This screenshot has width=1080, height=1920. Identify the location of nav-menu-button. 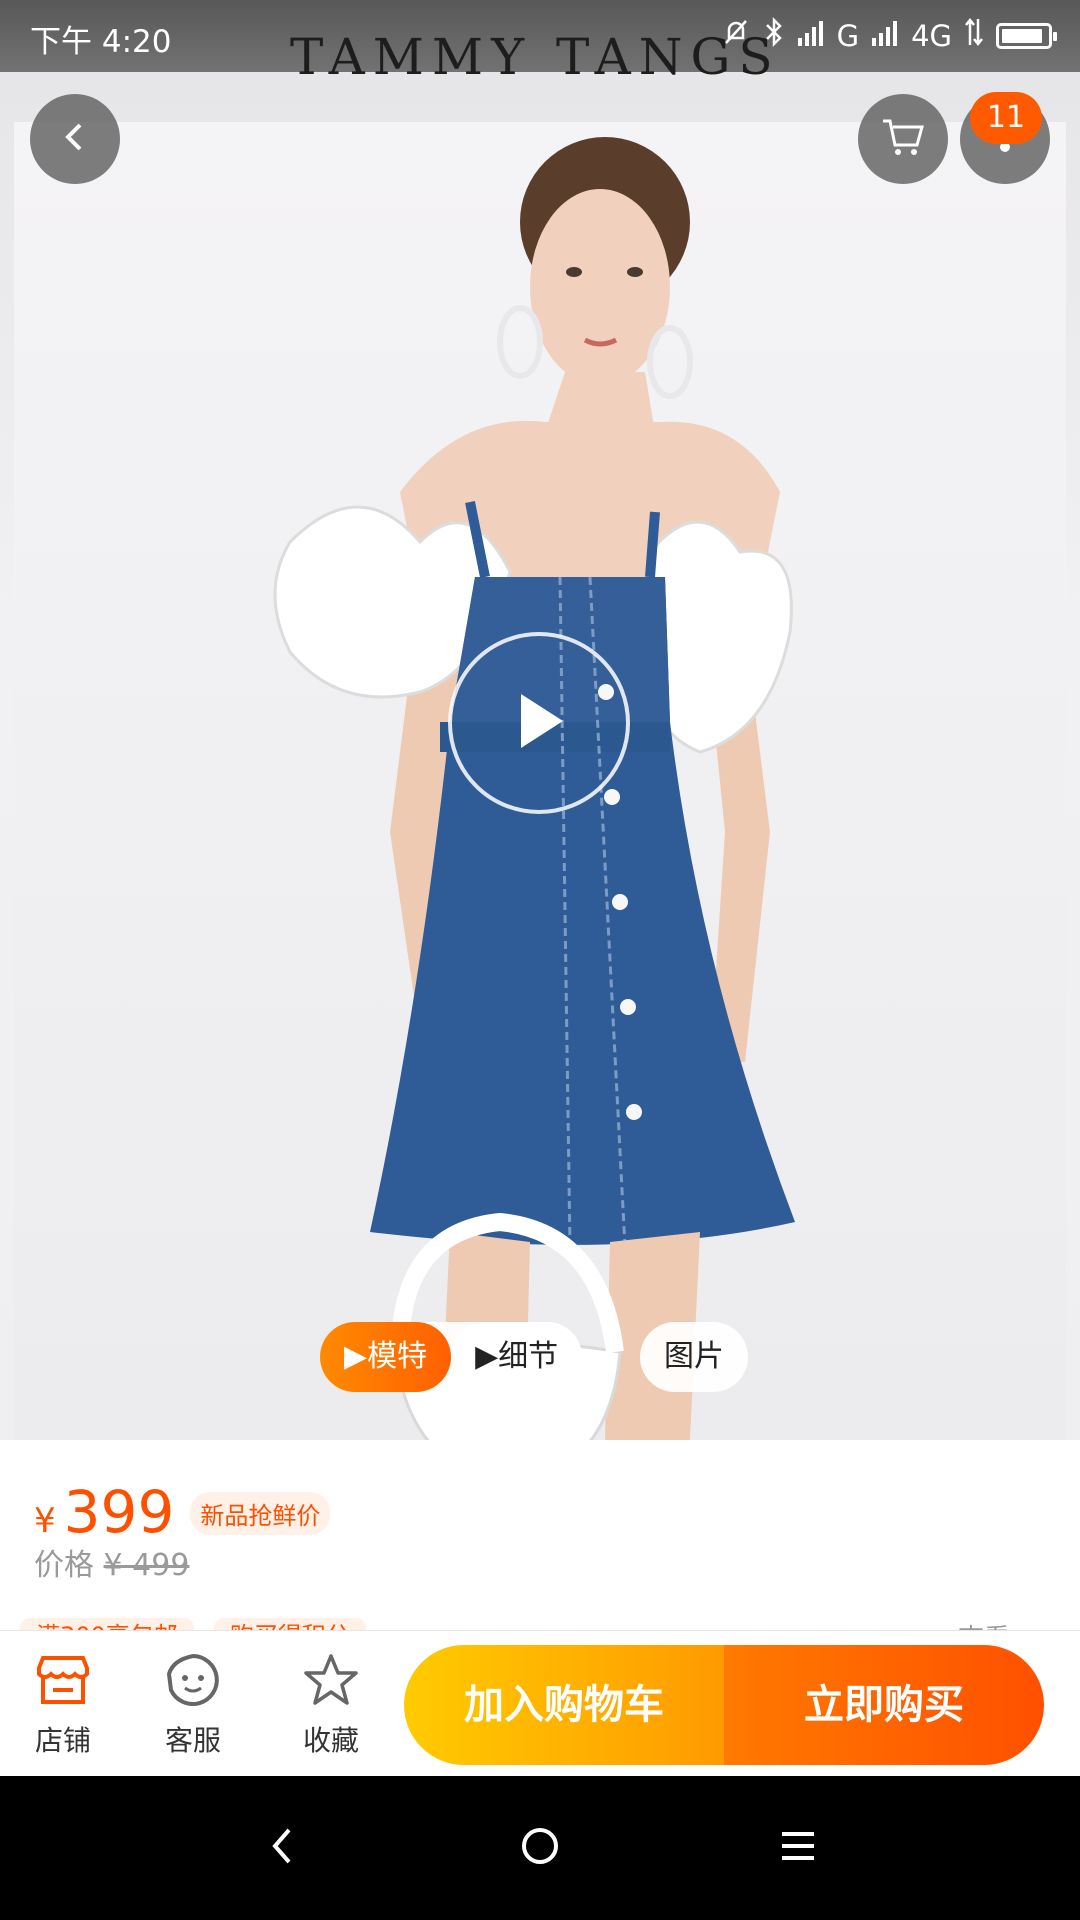
(798, 1848).